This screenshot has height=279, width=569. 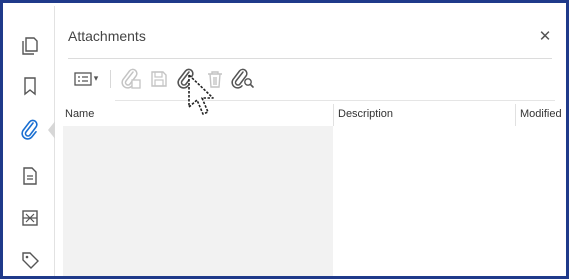 I want to click on rail-page-thumbnails-button, so click(x=30, y=176).